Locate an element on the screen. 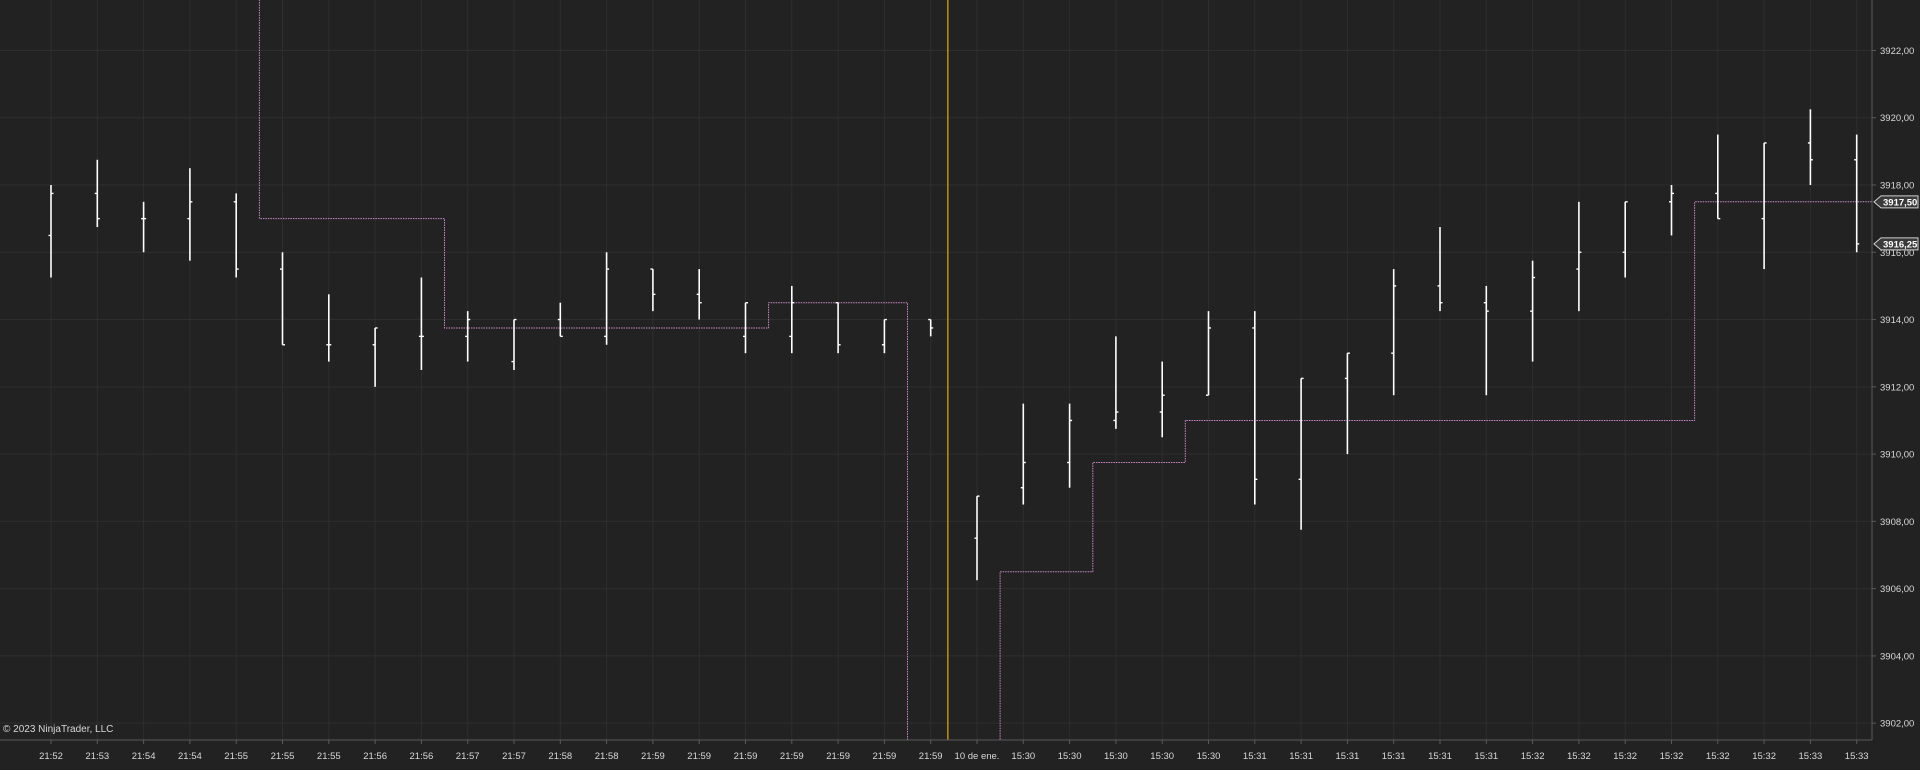 This screenshot has width=1920, height=770. x-tick-label: 21:53 is located at coordinates (97, 756).